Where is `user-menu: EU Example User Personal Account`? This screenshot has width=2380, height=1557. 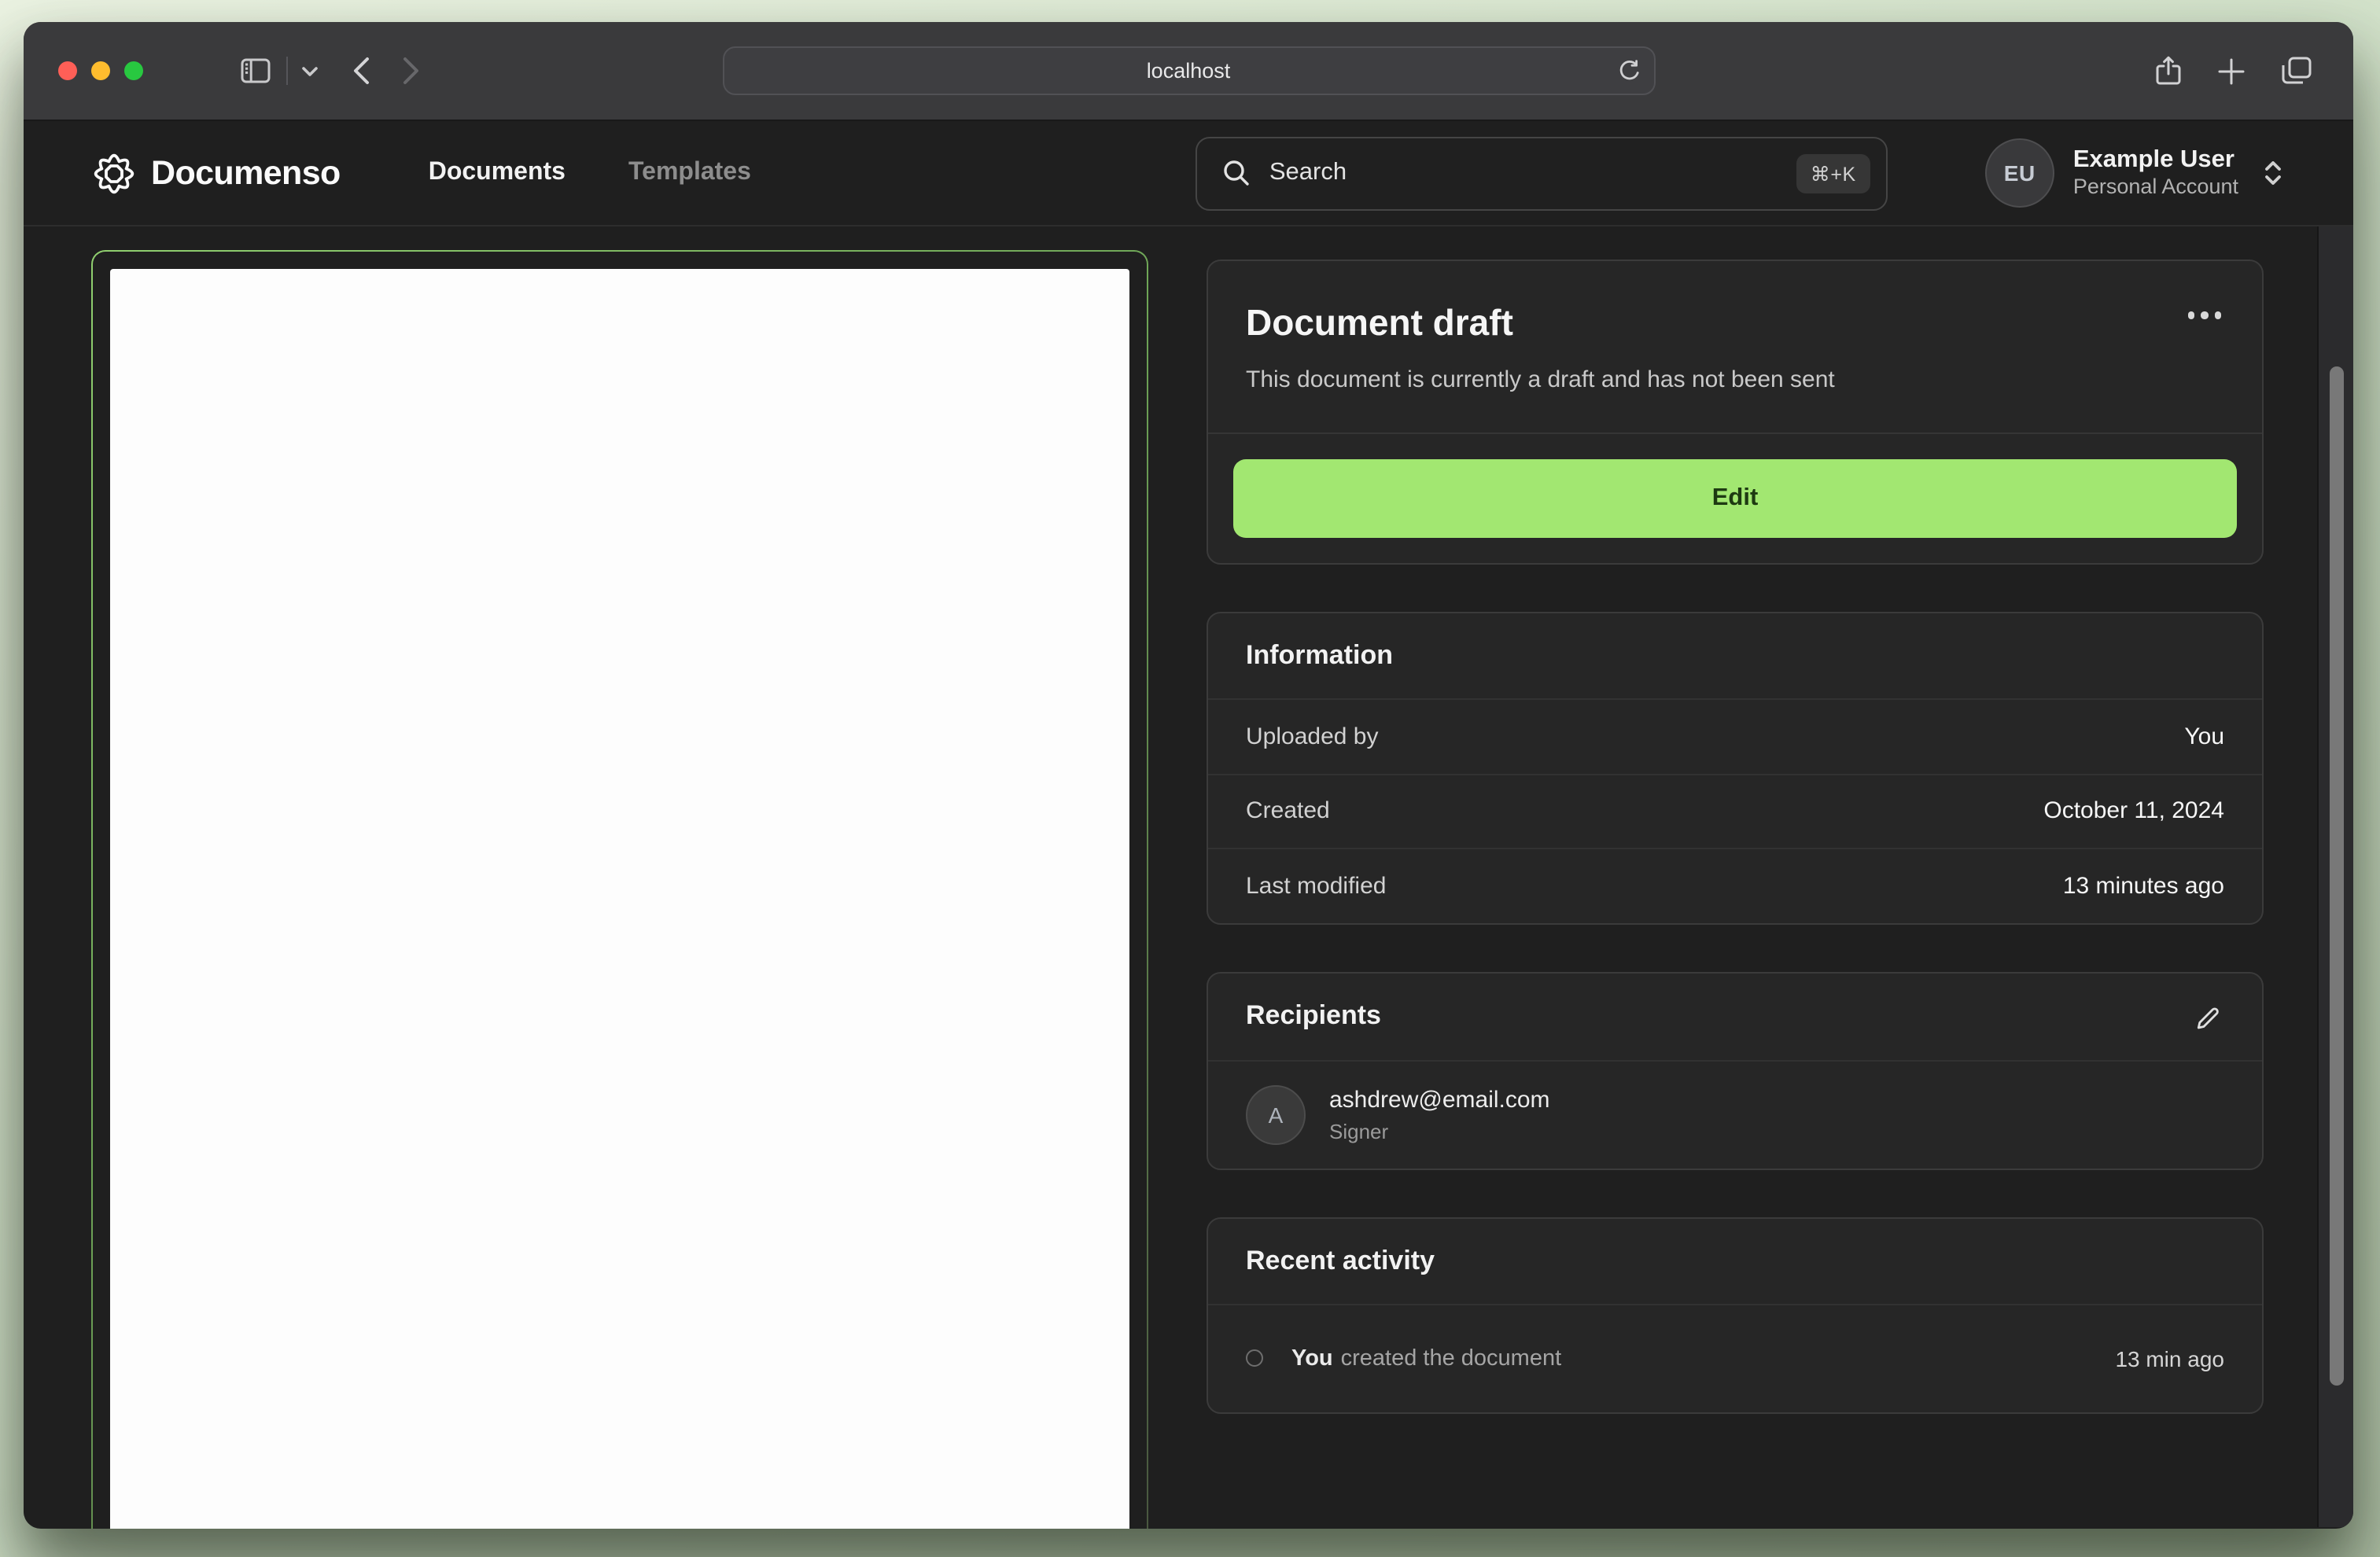 user-menu: EU Example User Personal Account is located at coordinates (2134, 173).